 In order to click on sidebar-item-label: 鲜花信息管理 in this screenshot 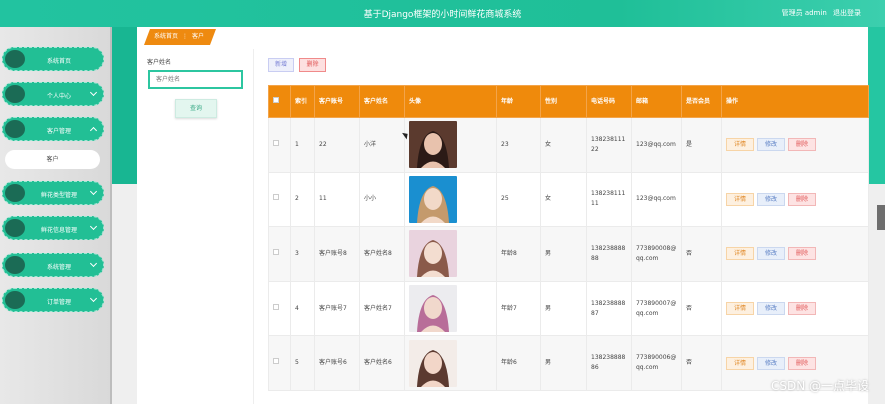, I will do `click(58, 230)`.